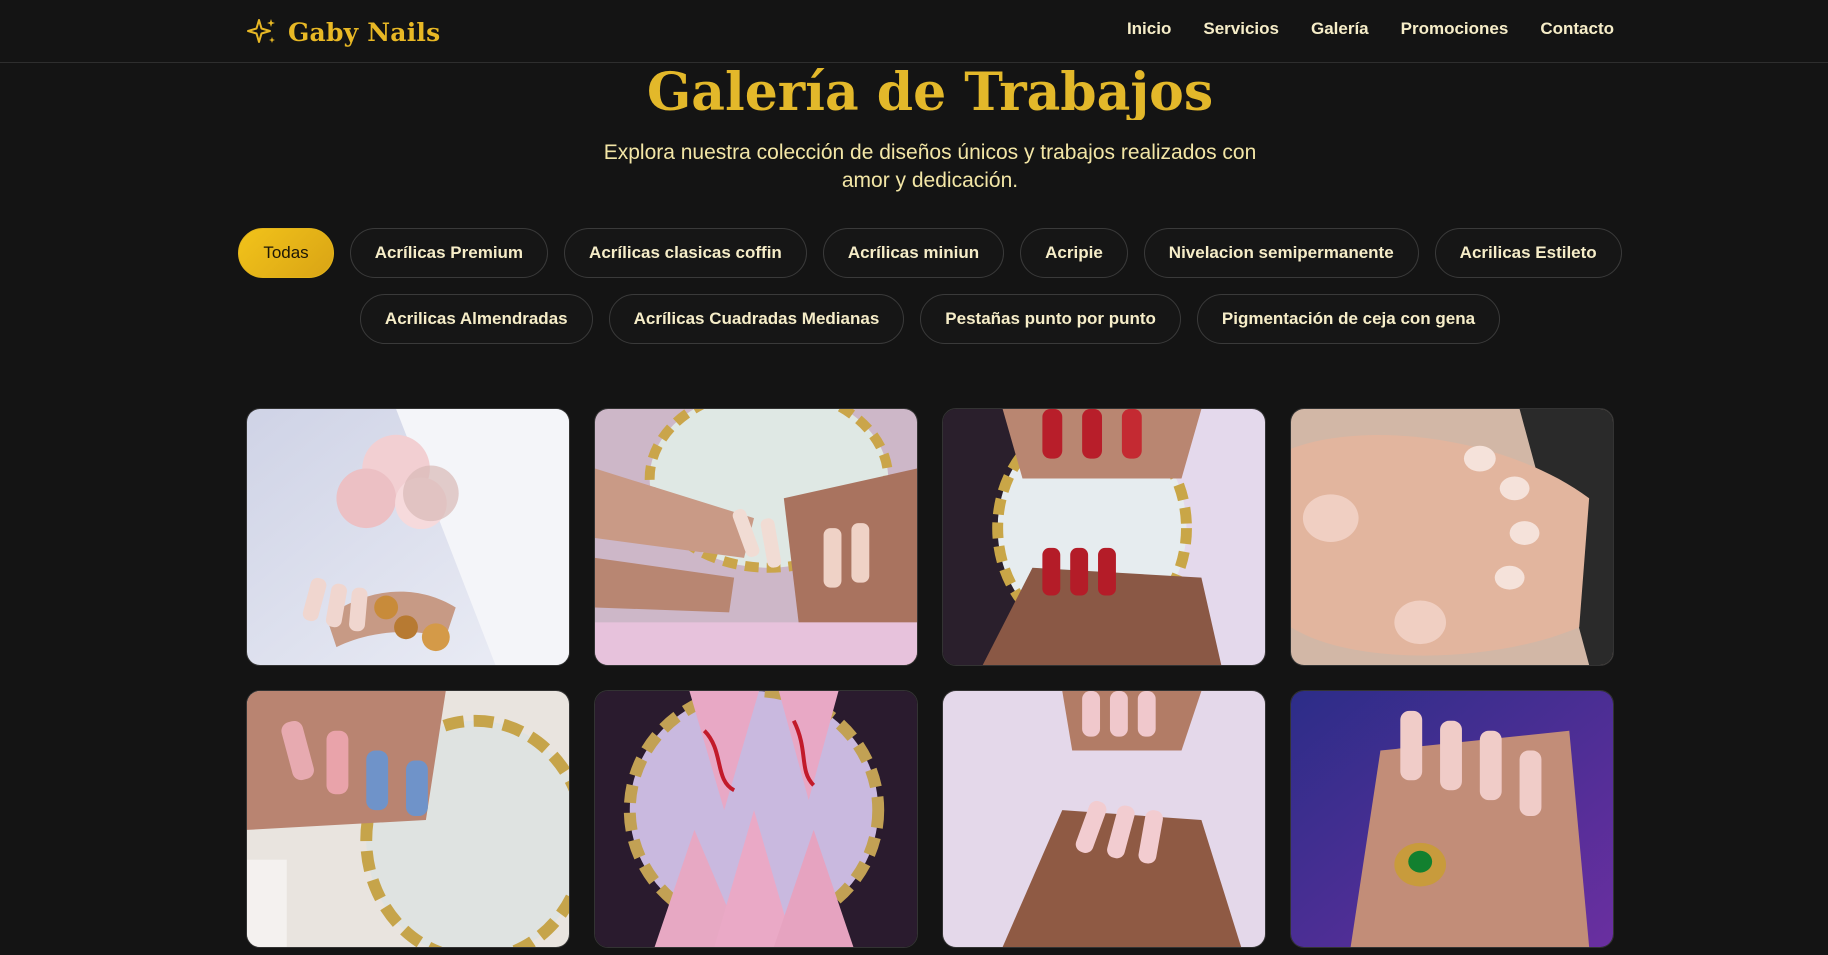 This screenshot has width=1828, height=955. What do you see at coordinates (1528, 253) in the screenshot?
I see `filter-acrilicas-estileto: Acrilicas Estileto` at bounding box center [1528, 253].